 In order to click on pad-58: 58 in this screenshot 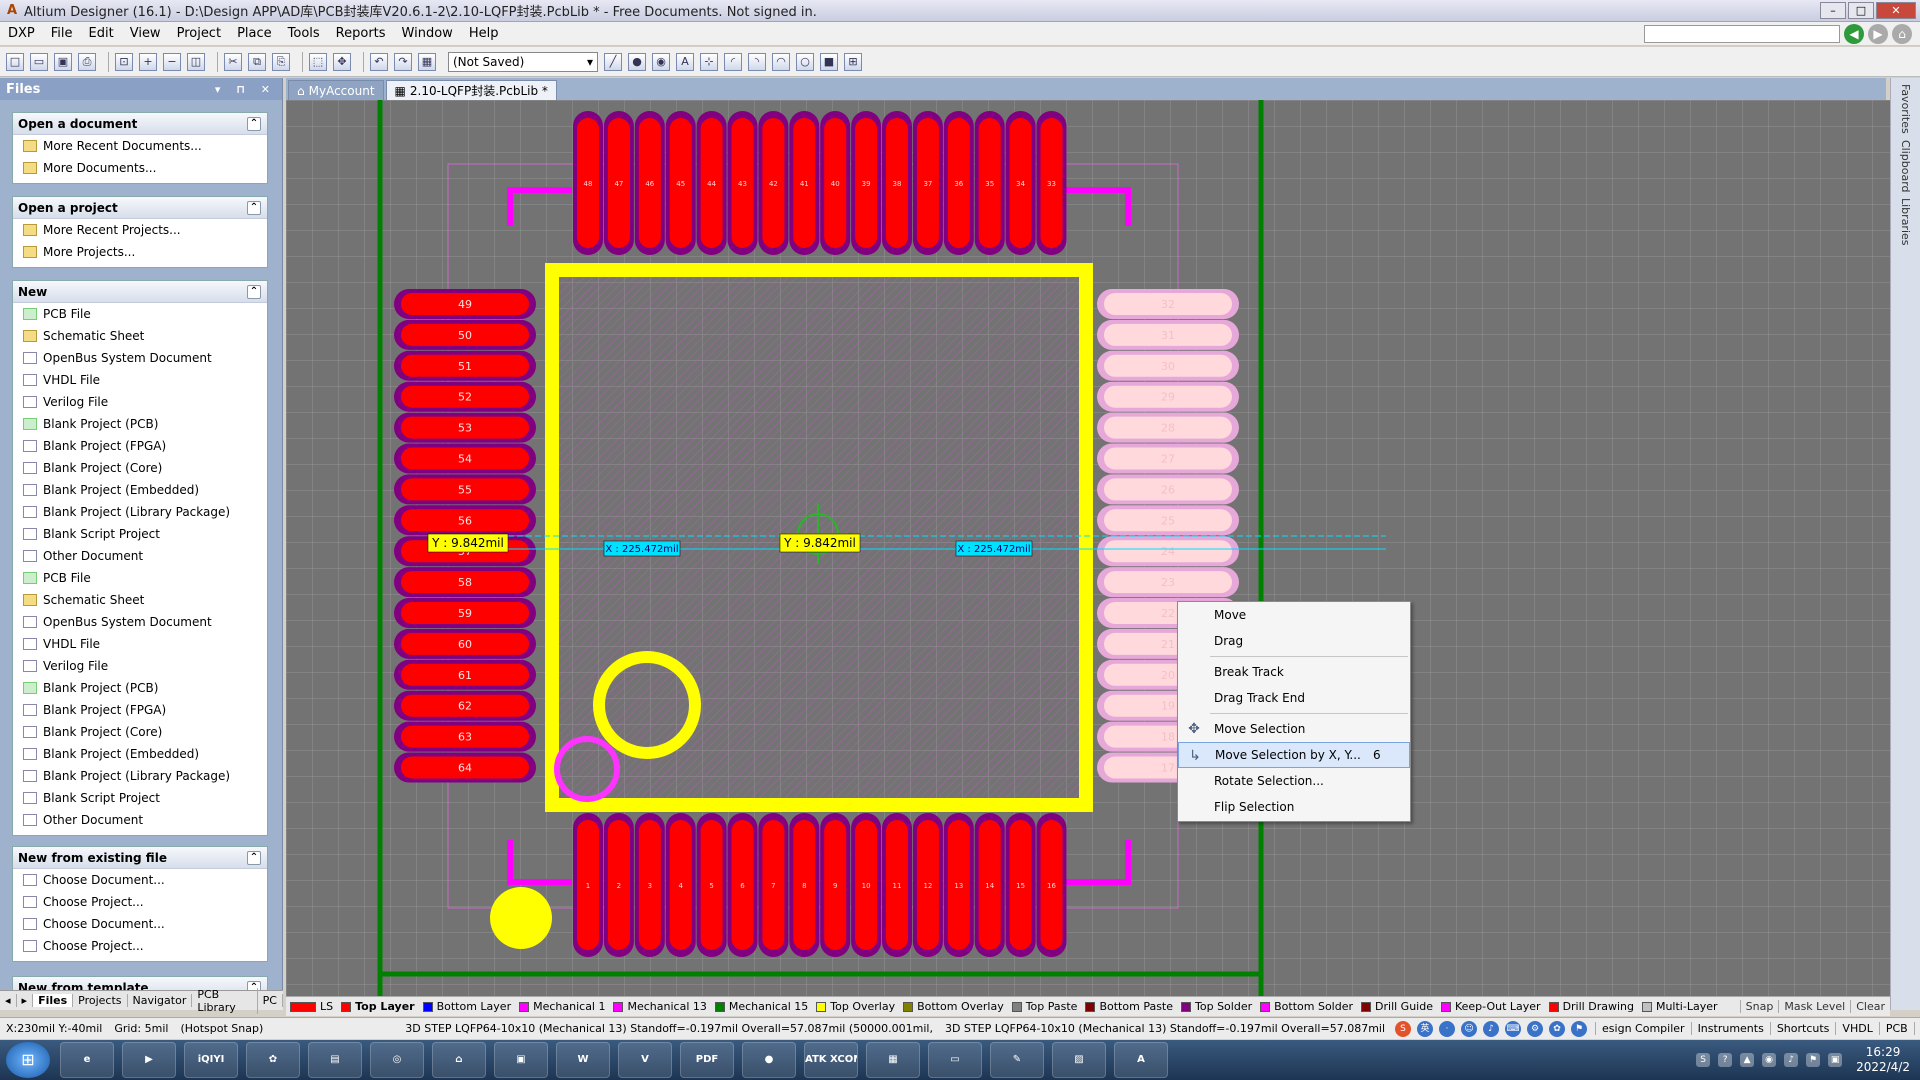, I will do `click(465, 582)`.